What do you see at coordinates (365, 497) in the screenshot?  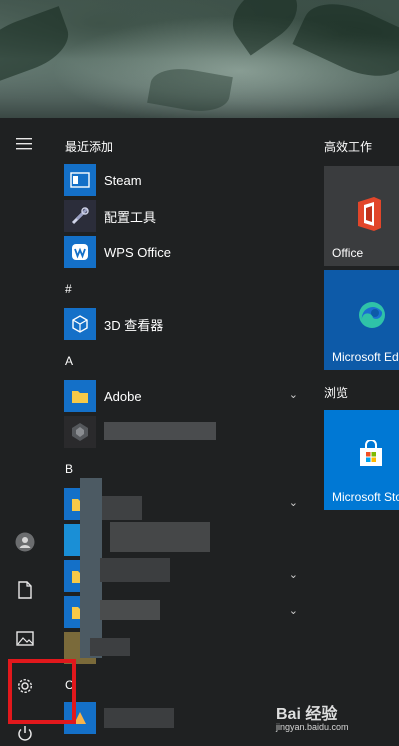 I see `tile-label: Microsoft Sto` at bounding box center [365, 497].